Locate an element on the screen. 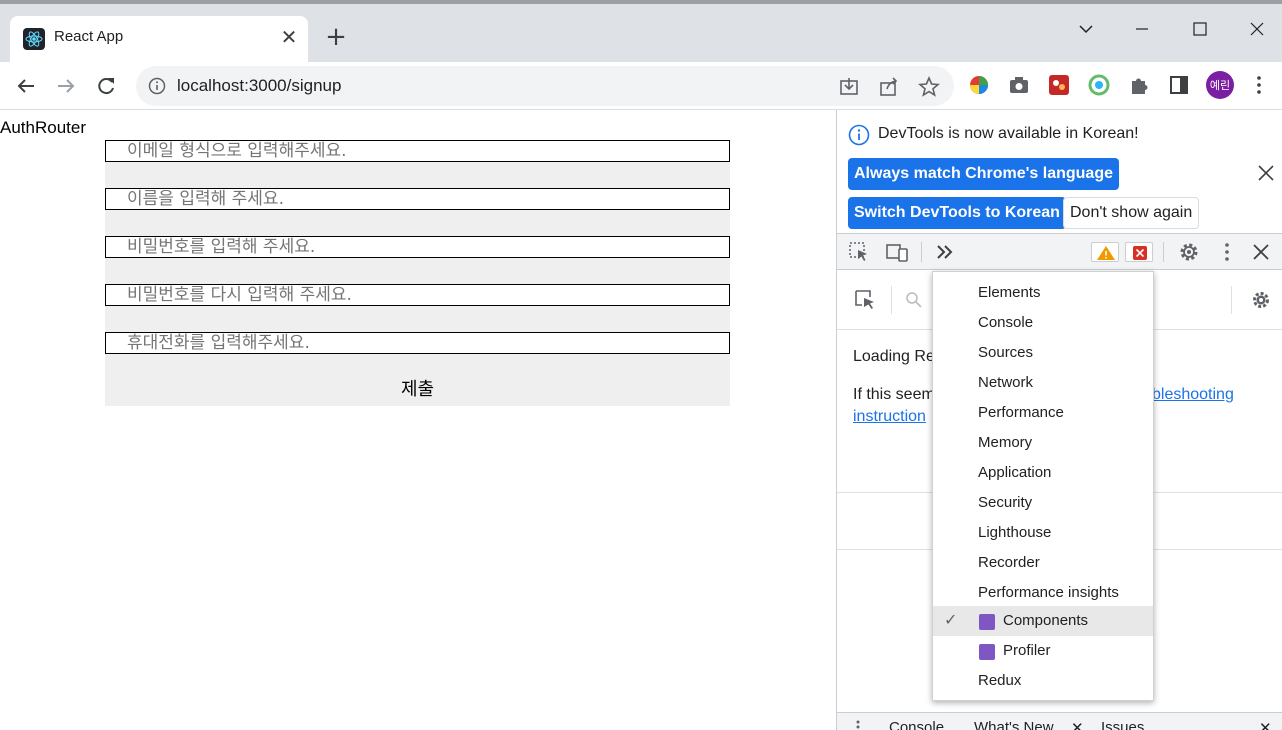 The width and height of the screenshot is (1282, 730). menu-item-network: Network is located at coordinates (1043, 383).